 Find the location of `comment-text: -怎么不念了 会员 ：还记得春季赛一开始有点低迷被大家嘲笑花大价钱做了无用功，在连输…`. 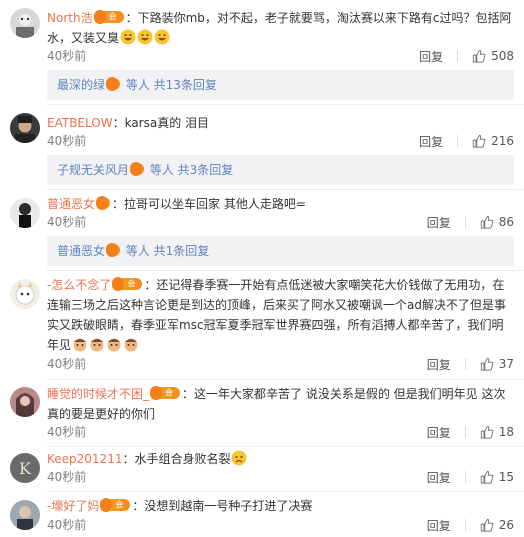

comment-text: -怎么不念了 会员 ：还记得春季赛一开始有点低迷被大家嘲笑花大价钱做了无用功，在连输… is located at coordinates (280, 315).